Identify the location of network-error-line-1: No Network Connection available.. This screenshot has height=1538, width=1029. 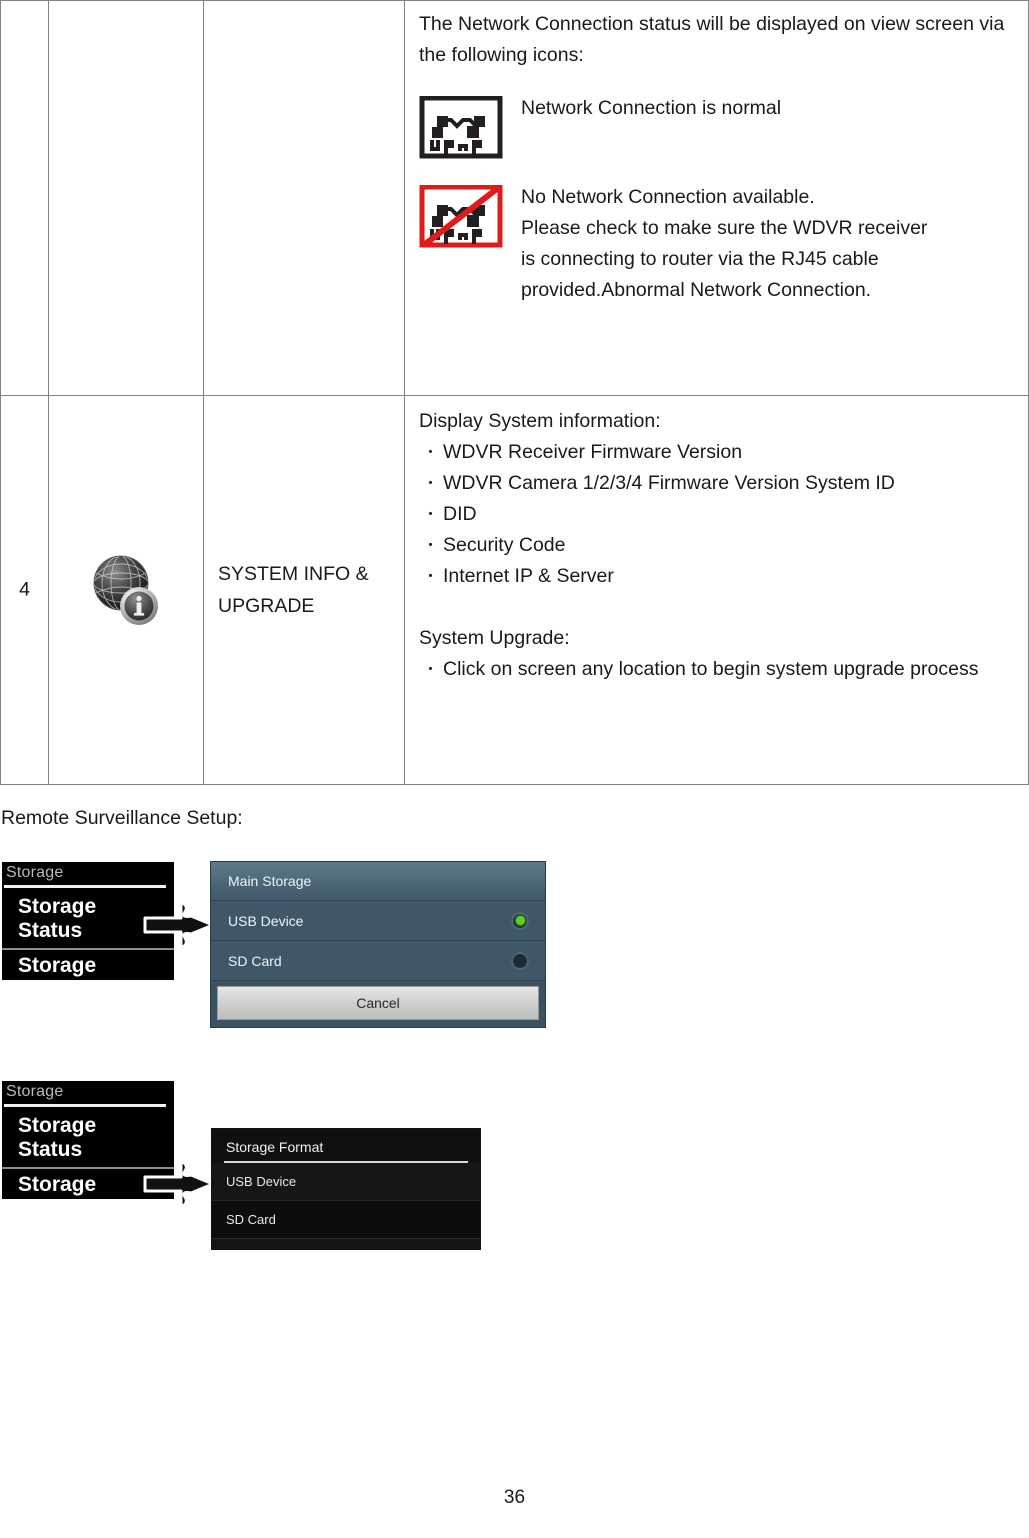
(668, 197).